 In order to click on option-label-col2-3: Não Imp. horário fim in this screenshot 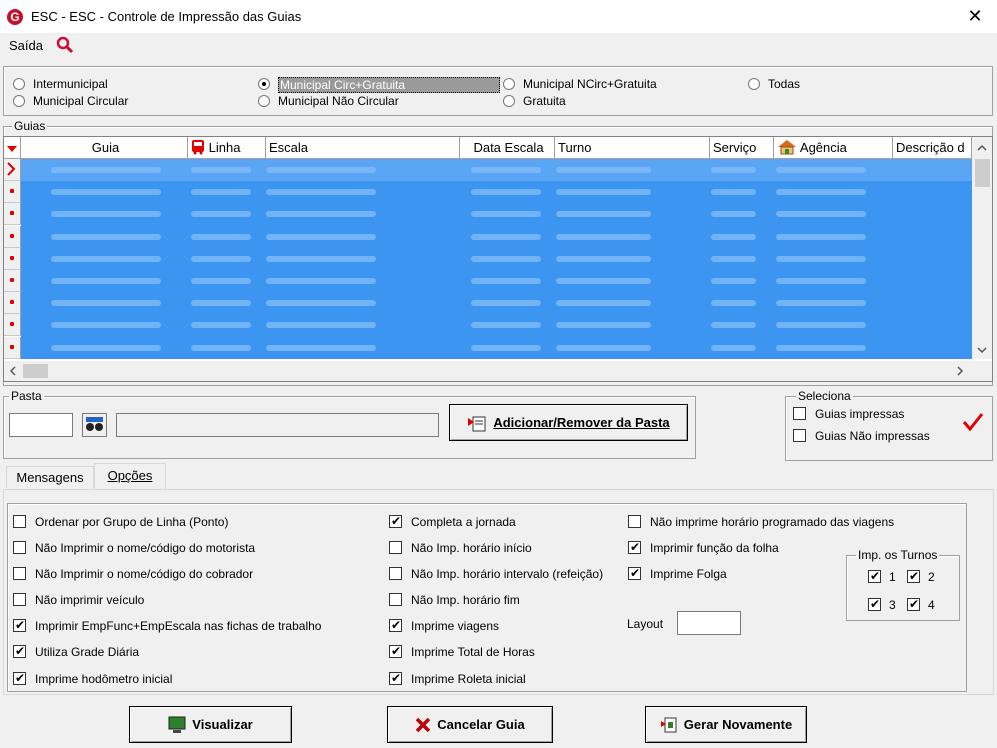, I will do `click(465, 600)`.